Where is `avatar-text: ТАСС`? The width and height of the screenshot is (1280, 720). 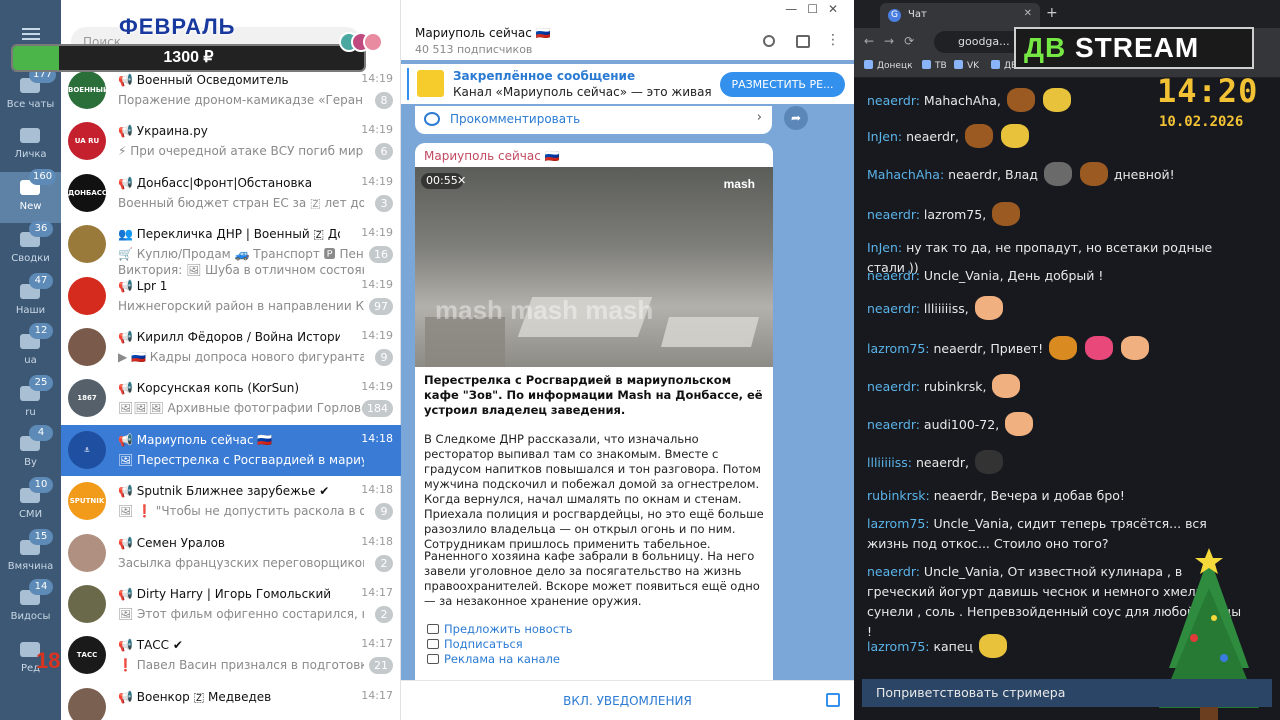
avatar-text: ТАСС is located at coordinates (87, 655).